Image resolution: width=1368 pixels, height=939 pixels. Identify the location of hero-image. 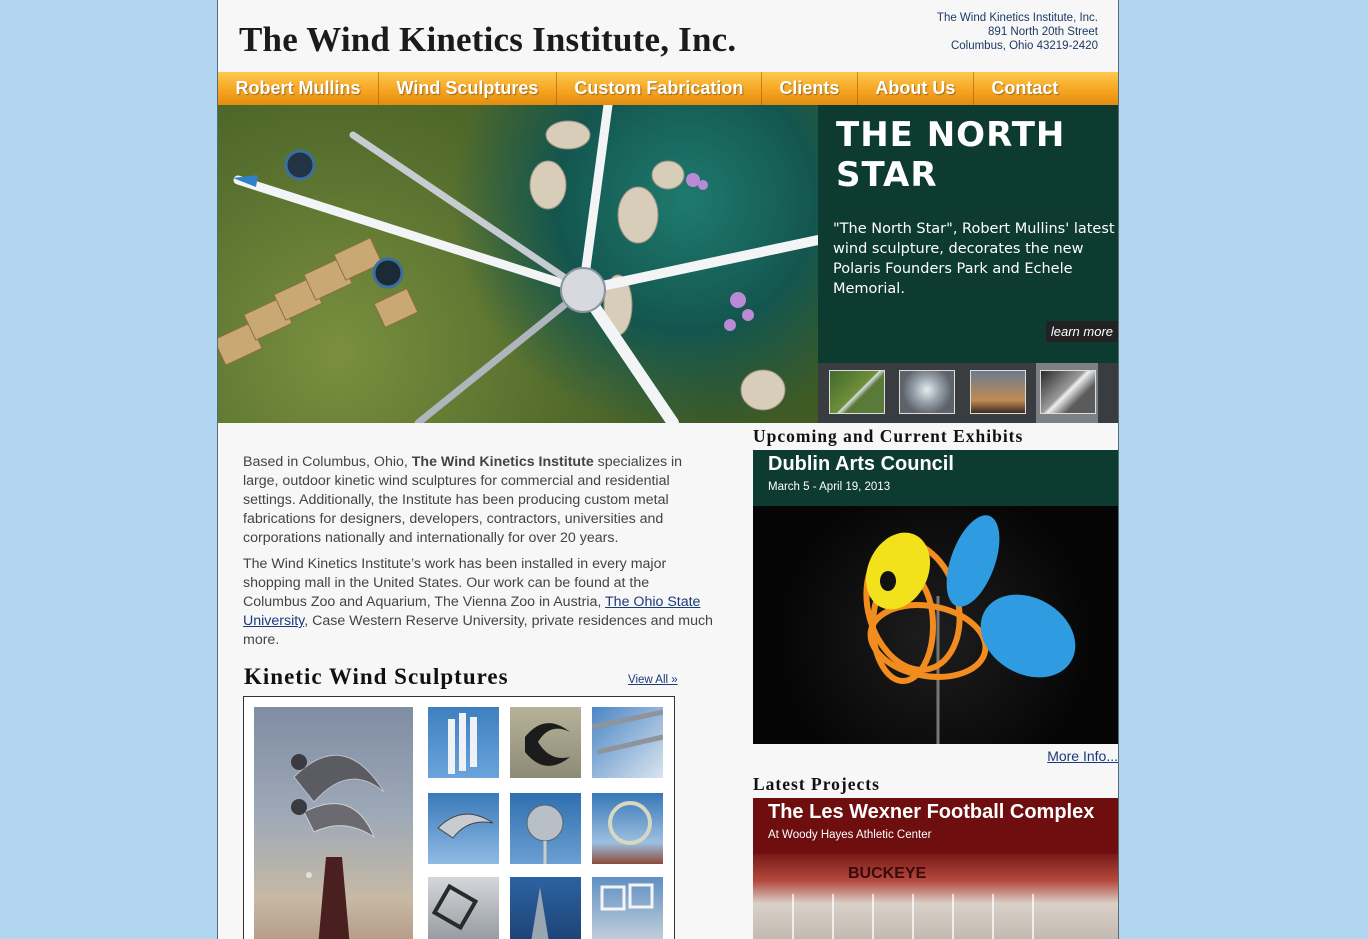
(518, 264).